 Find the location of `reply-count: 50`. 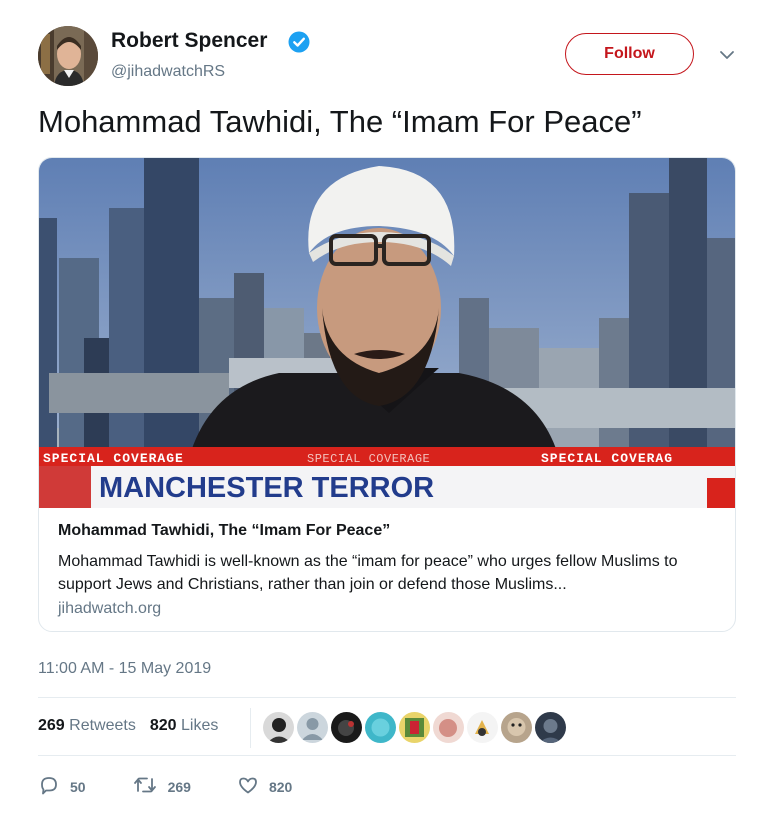

reply-count: 50 is located at coordinates (78, 786).